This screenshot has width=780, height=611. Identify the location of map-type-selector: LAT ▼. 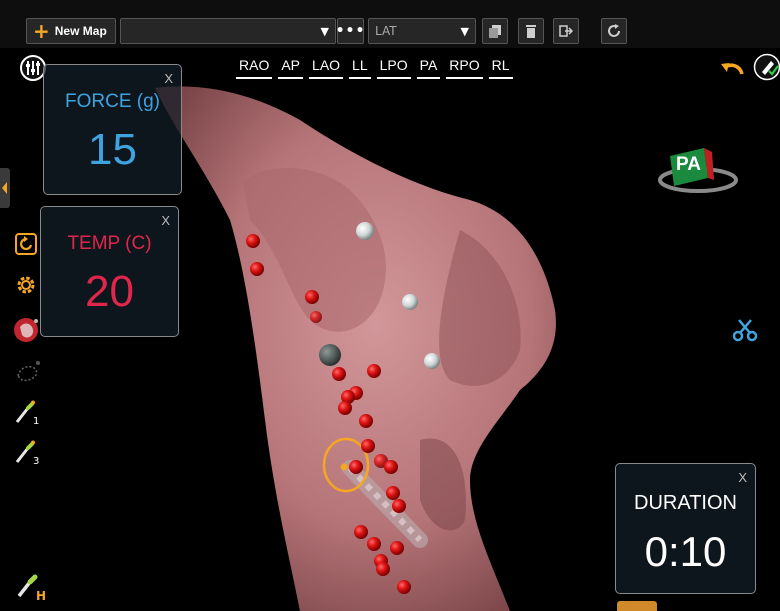
(422, 31).